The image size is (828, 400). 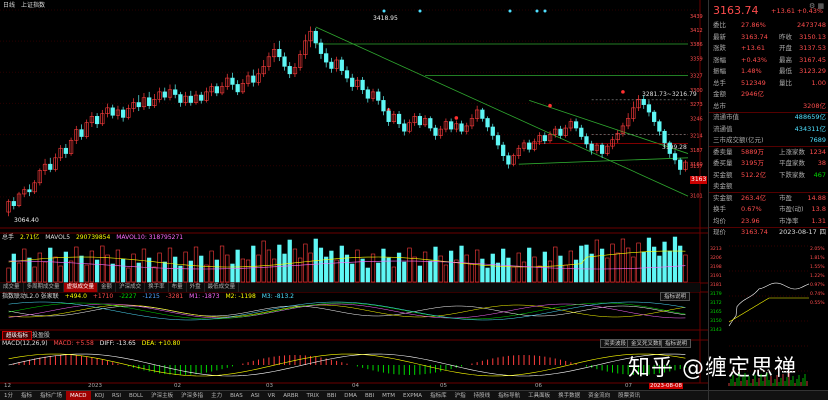 What do you see at coordinates (603, 161) in the screenshot?
I see `support-line` at bounding box center [603, 161].